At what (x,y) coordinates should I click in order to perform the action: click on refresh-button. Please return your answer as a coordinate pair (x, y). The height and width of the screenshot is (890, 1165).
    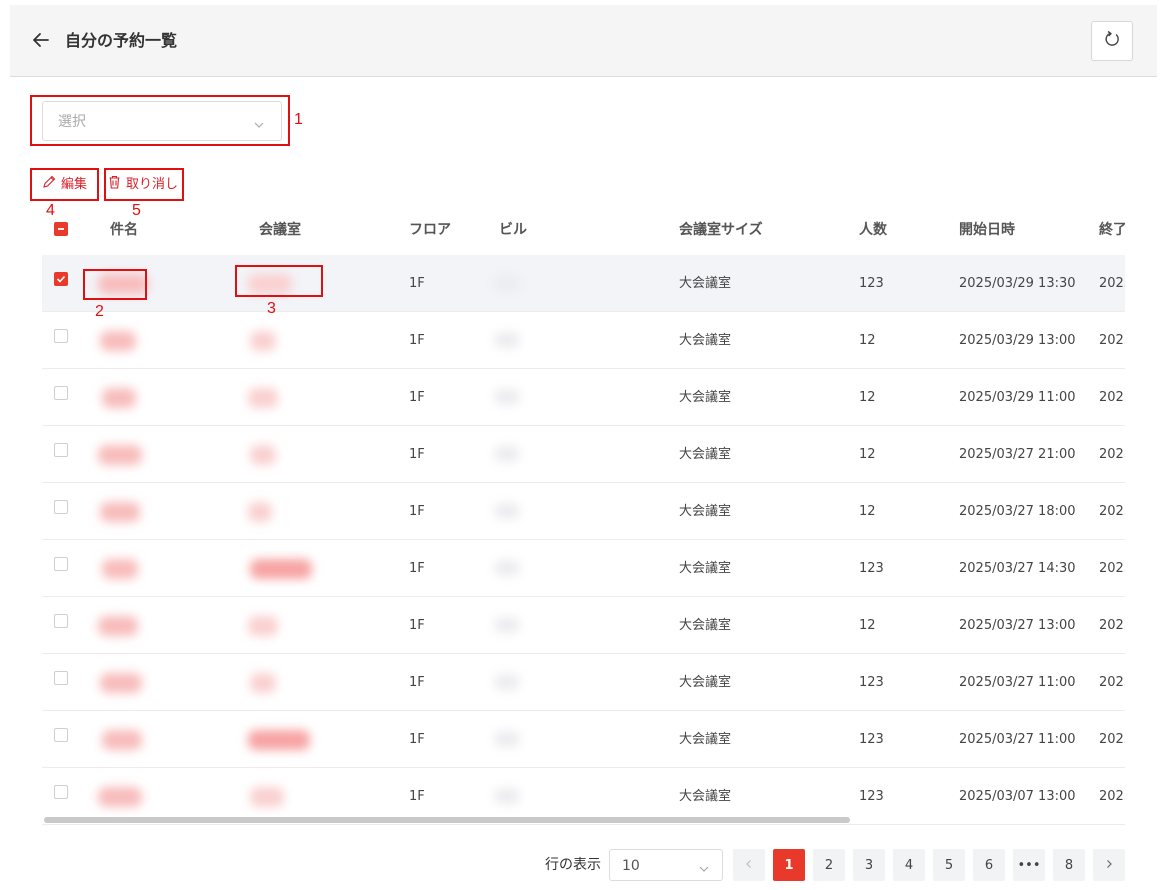
    Looking at the image, I should click on (1112, 41).